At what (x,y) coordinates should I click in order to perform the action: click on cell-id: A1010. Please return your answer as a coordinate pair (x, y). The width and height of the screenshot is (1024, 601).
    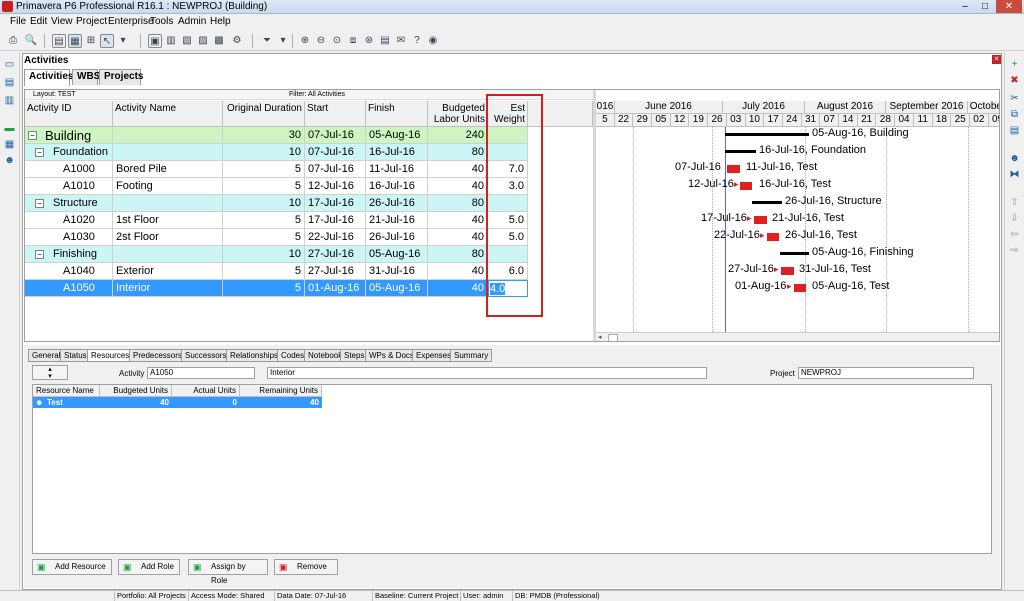
    Looking at the image, I should click on (69, 186).